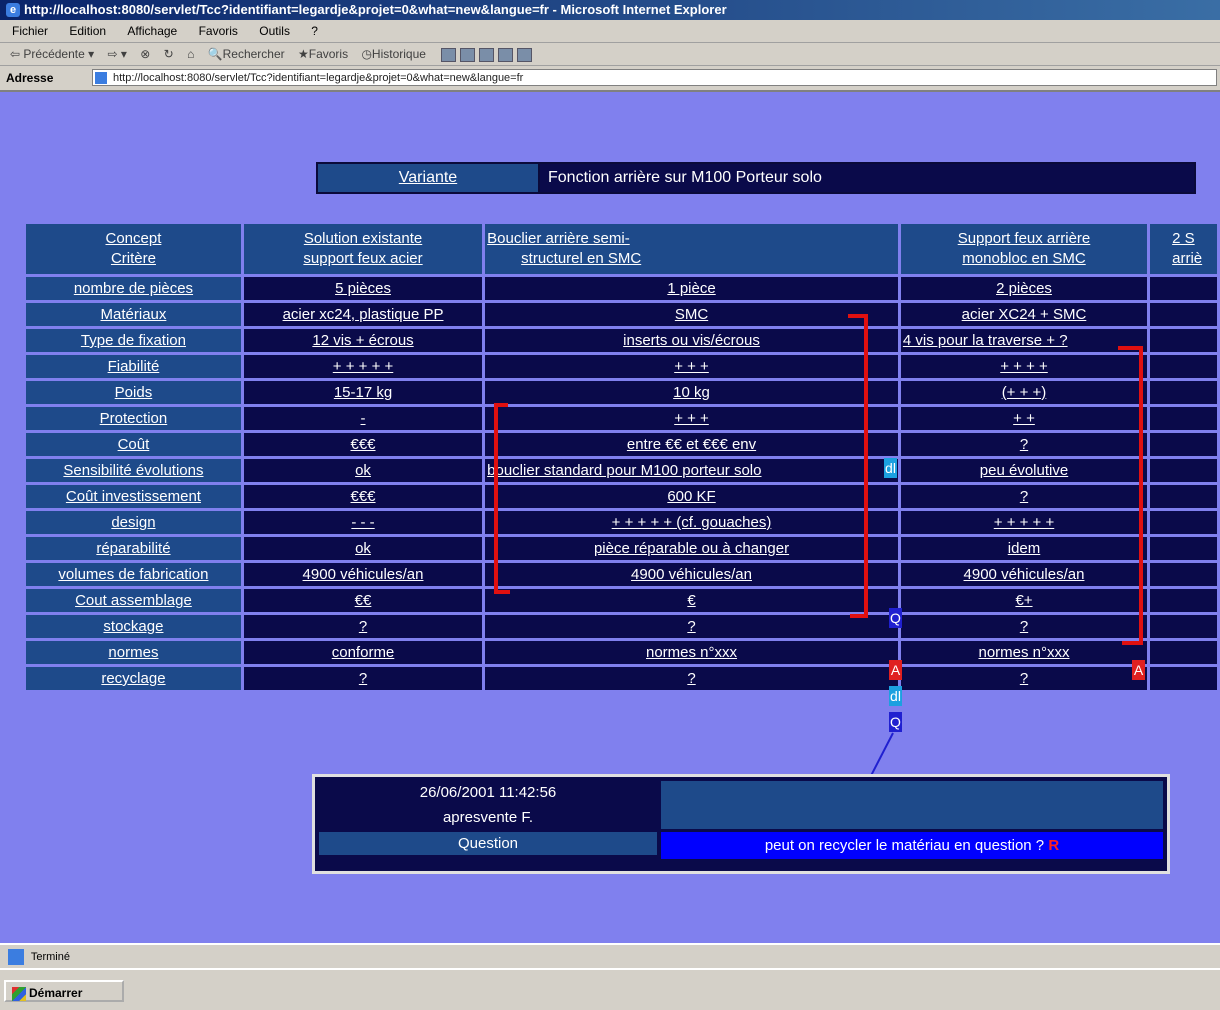 The width and height of the screenshot is (1220, 1010). I want to click on edit-icon, so click(487, 54).